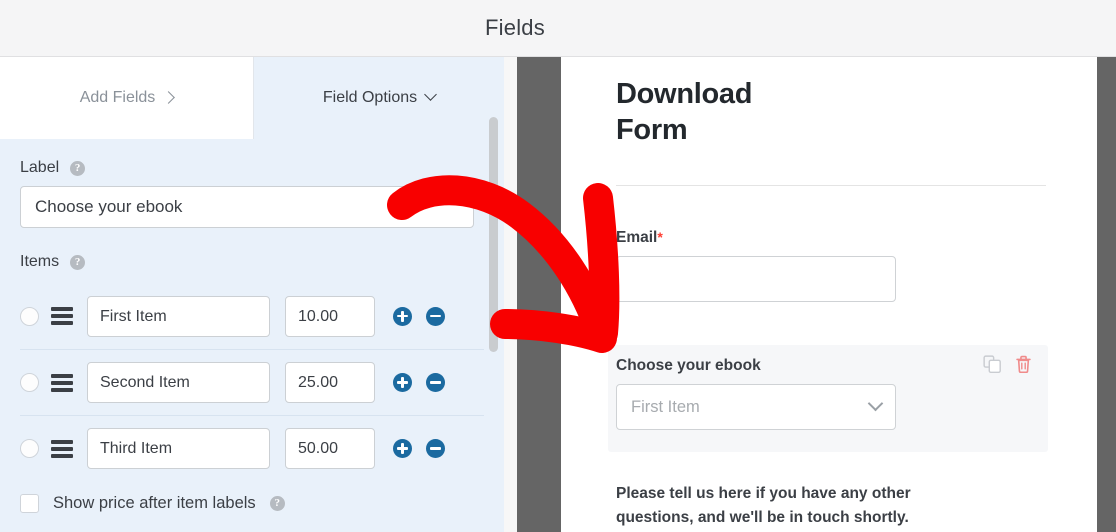 The height and width of the screenshot is (532, 1116). Describe the element at coordinates (1007, 364) in the screenshot. I see `field-action-buttons` at that location.